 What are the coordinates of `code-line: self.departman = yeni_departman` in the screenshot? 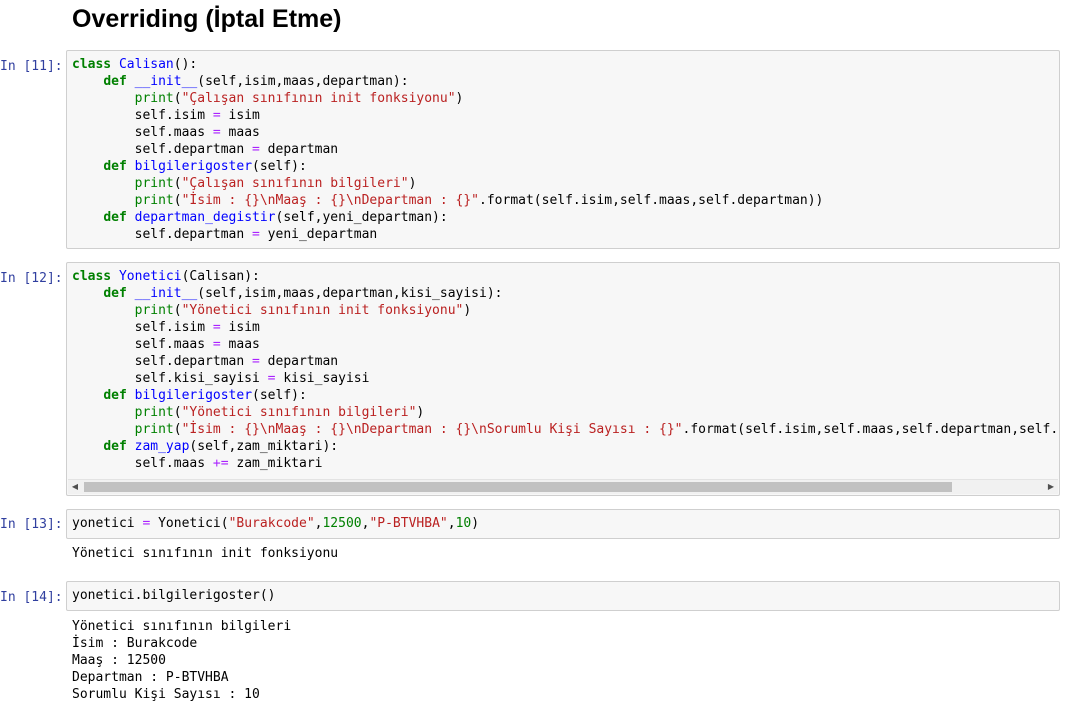 It's located at (565, 234).